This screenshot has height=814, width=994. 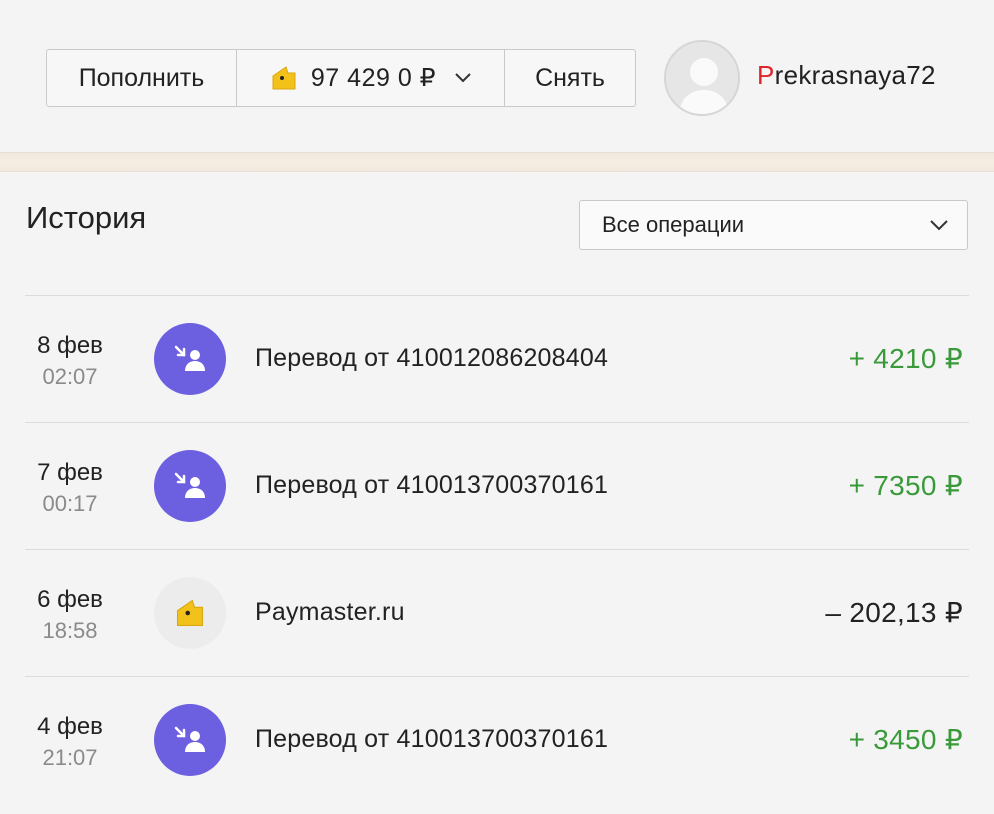 I want to click on username-initial: P, so click(x=766, y=75).